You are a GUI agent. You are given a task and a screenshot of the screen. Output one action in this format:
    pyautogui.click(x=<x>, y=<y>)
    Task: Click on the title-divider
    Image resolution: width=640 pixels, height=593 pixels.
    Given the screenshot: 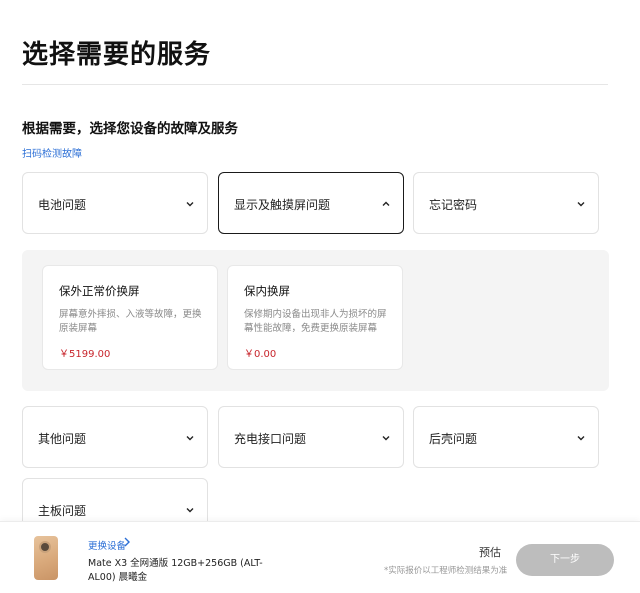 What is the action you would take?
    pyautogui.click(x=315, y=84)
    